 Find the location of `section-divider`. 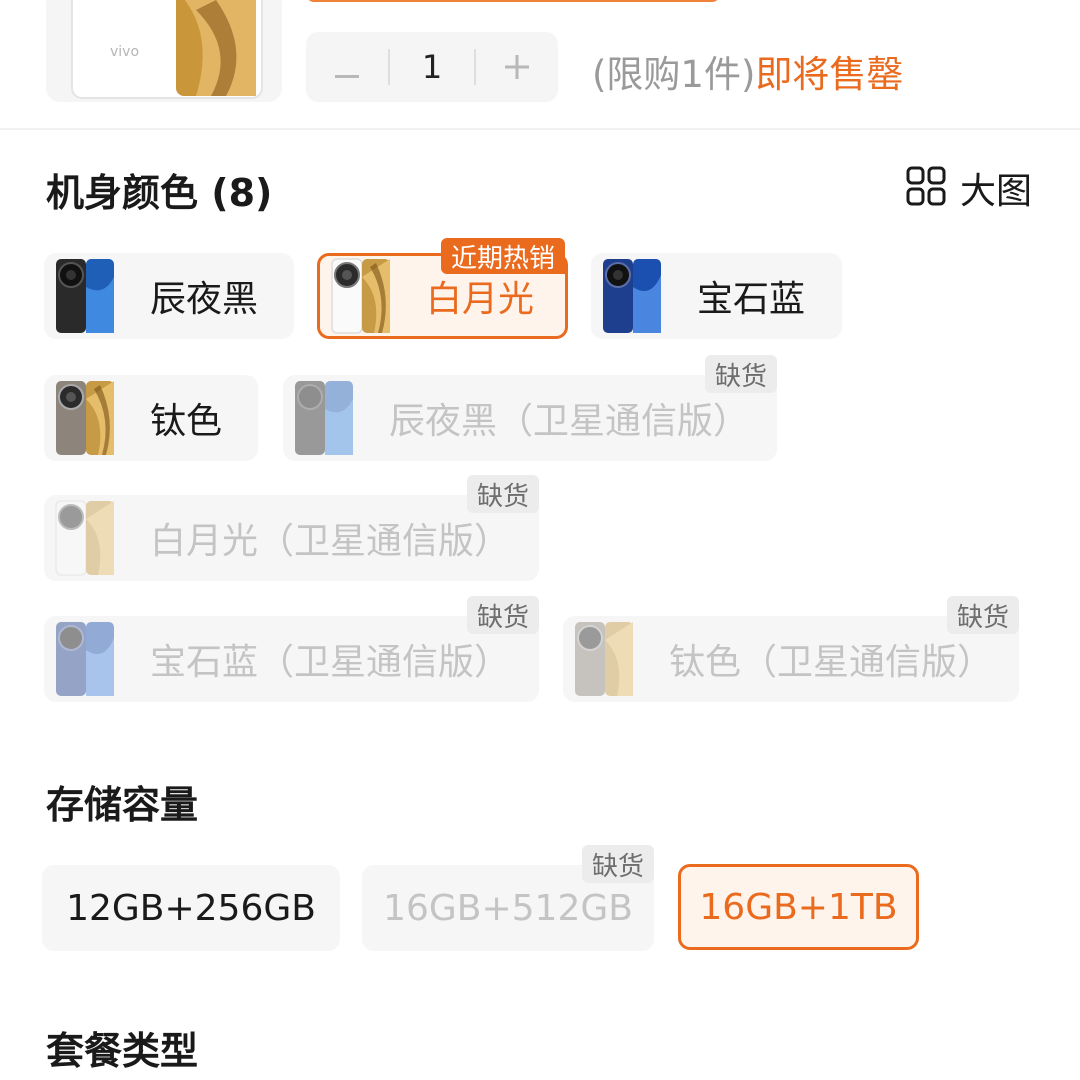

section-divider is located at coordinates (540, 129).